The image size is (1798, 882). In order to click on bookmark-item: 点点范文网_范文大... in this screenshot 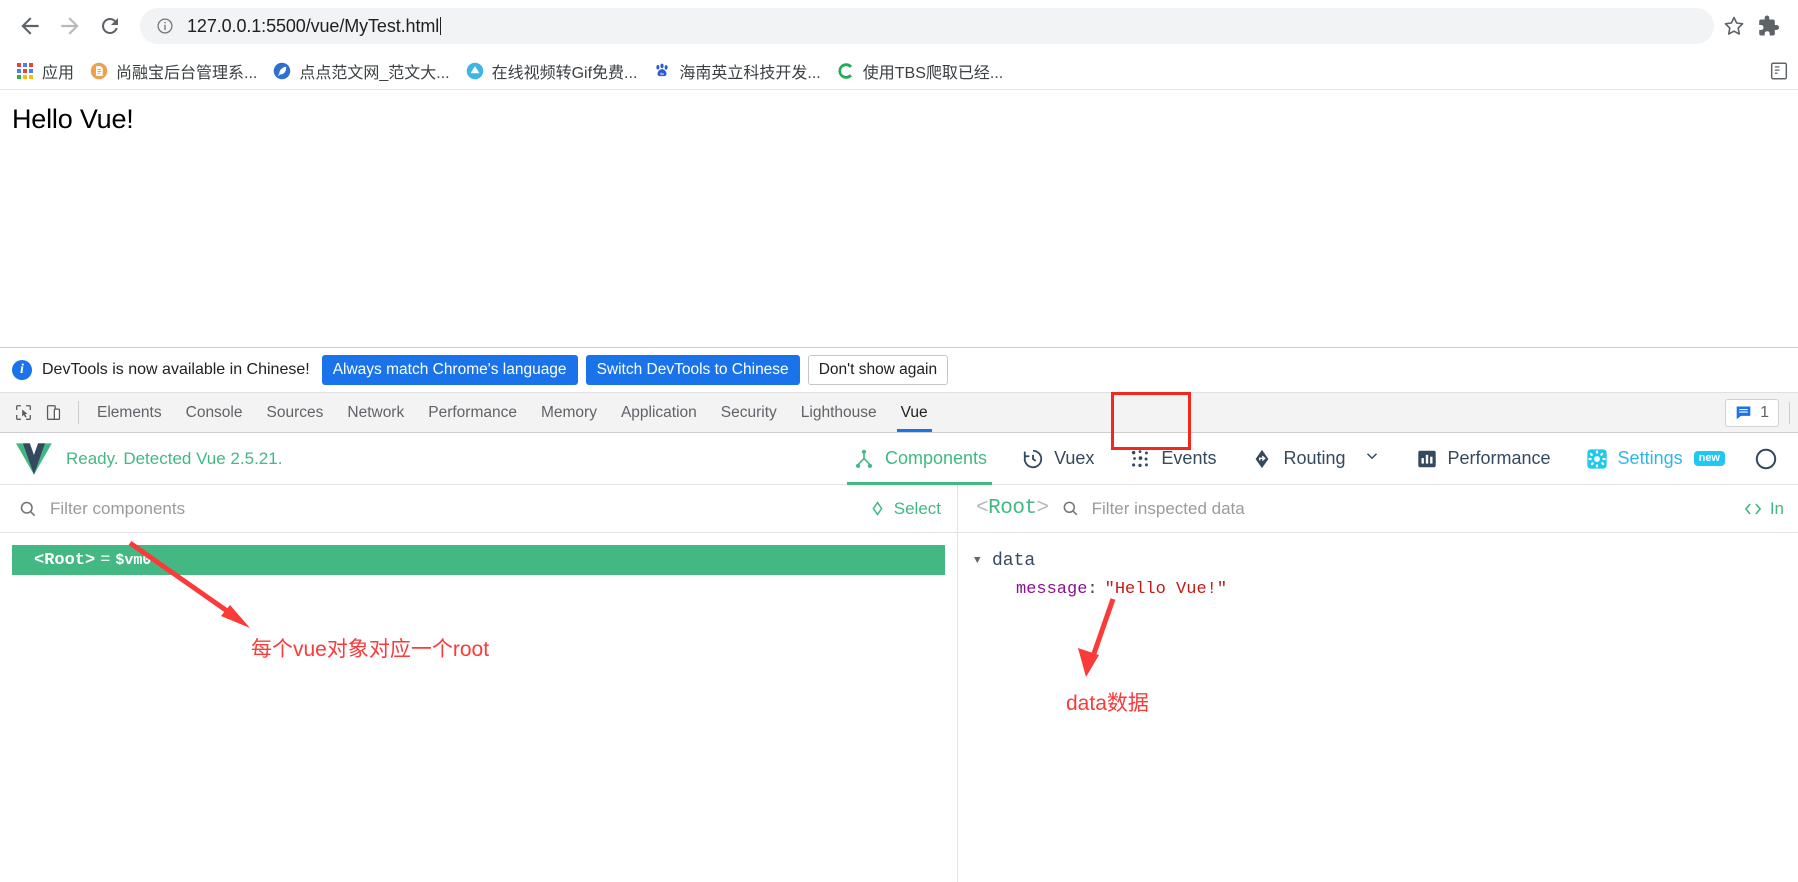, I will do `click(361, 71)`.